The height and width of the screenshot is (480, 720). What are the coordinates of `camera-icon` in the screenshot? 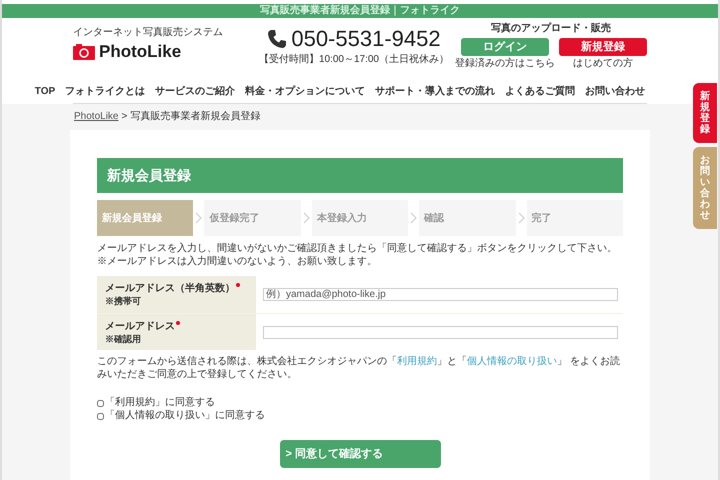 It's located at (84, 52).